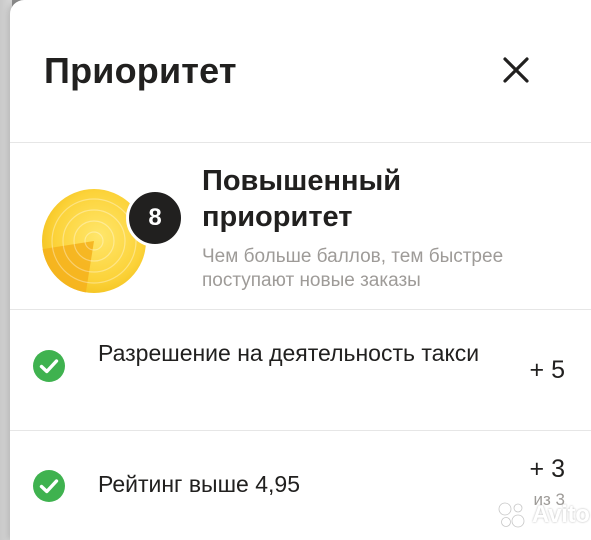  What do you see at coordinates (547, 469) in the screenshot?
I see `criteria-points: + 3` at bounding box center [547, 469].